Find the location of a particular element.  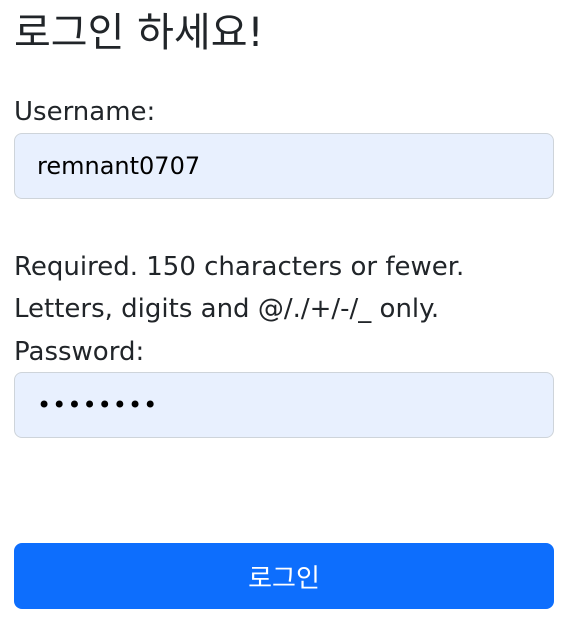

username-label: Username: is located at coordinates (85, 112).